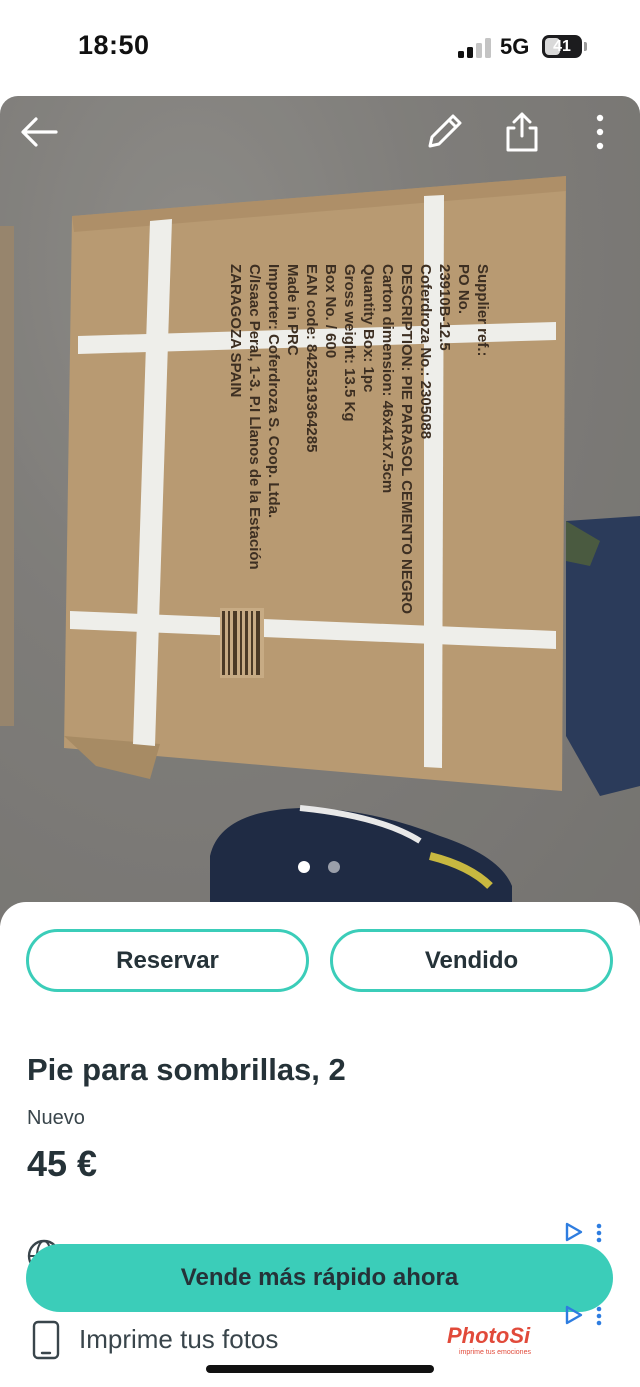 This screenshot has height=1387, width=640. Describe the element at coordinates (320, 48) in the screenshot. I see `status-bar: 18:50 5G 41` at that location.